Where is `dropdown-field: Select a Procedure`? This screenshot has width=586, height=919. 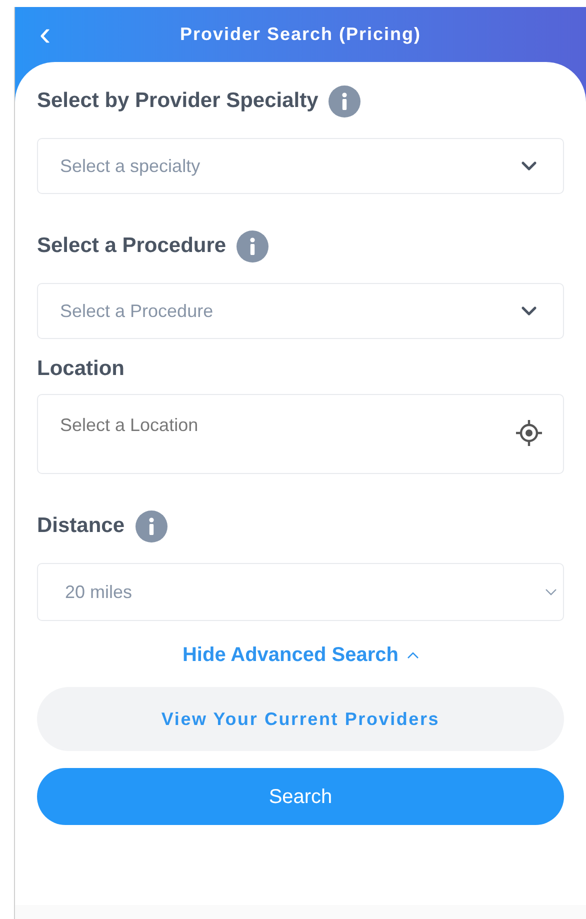 dropdown-field: Select a Procedure is located at coordinates (300, 311).